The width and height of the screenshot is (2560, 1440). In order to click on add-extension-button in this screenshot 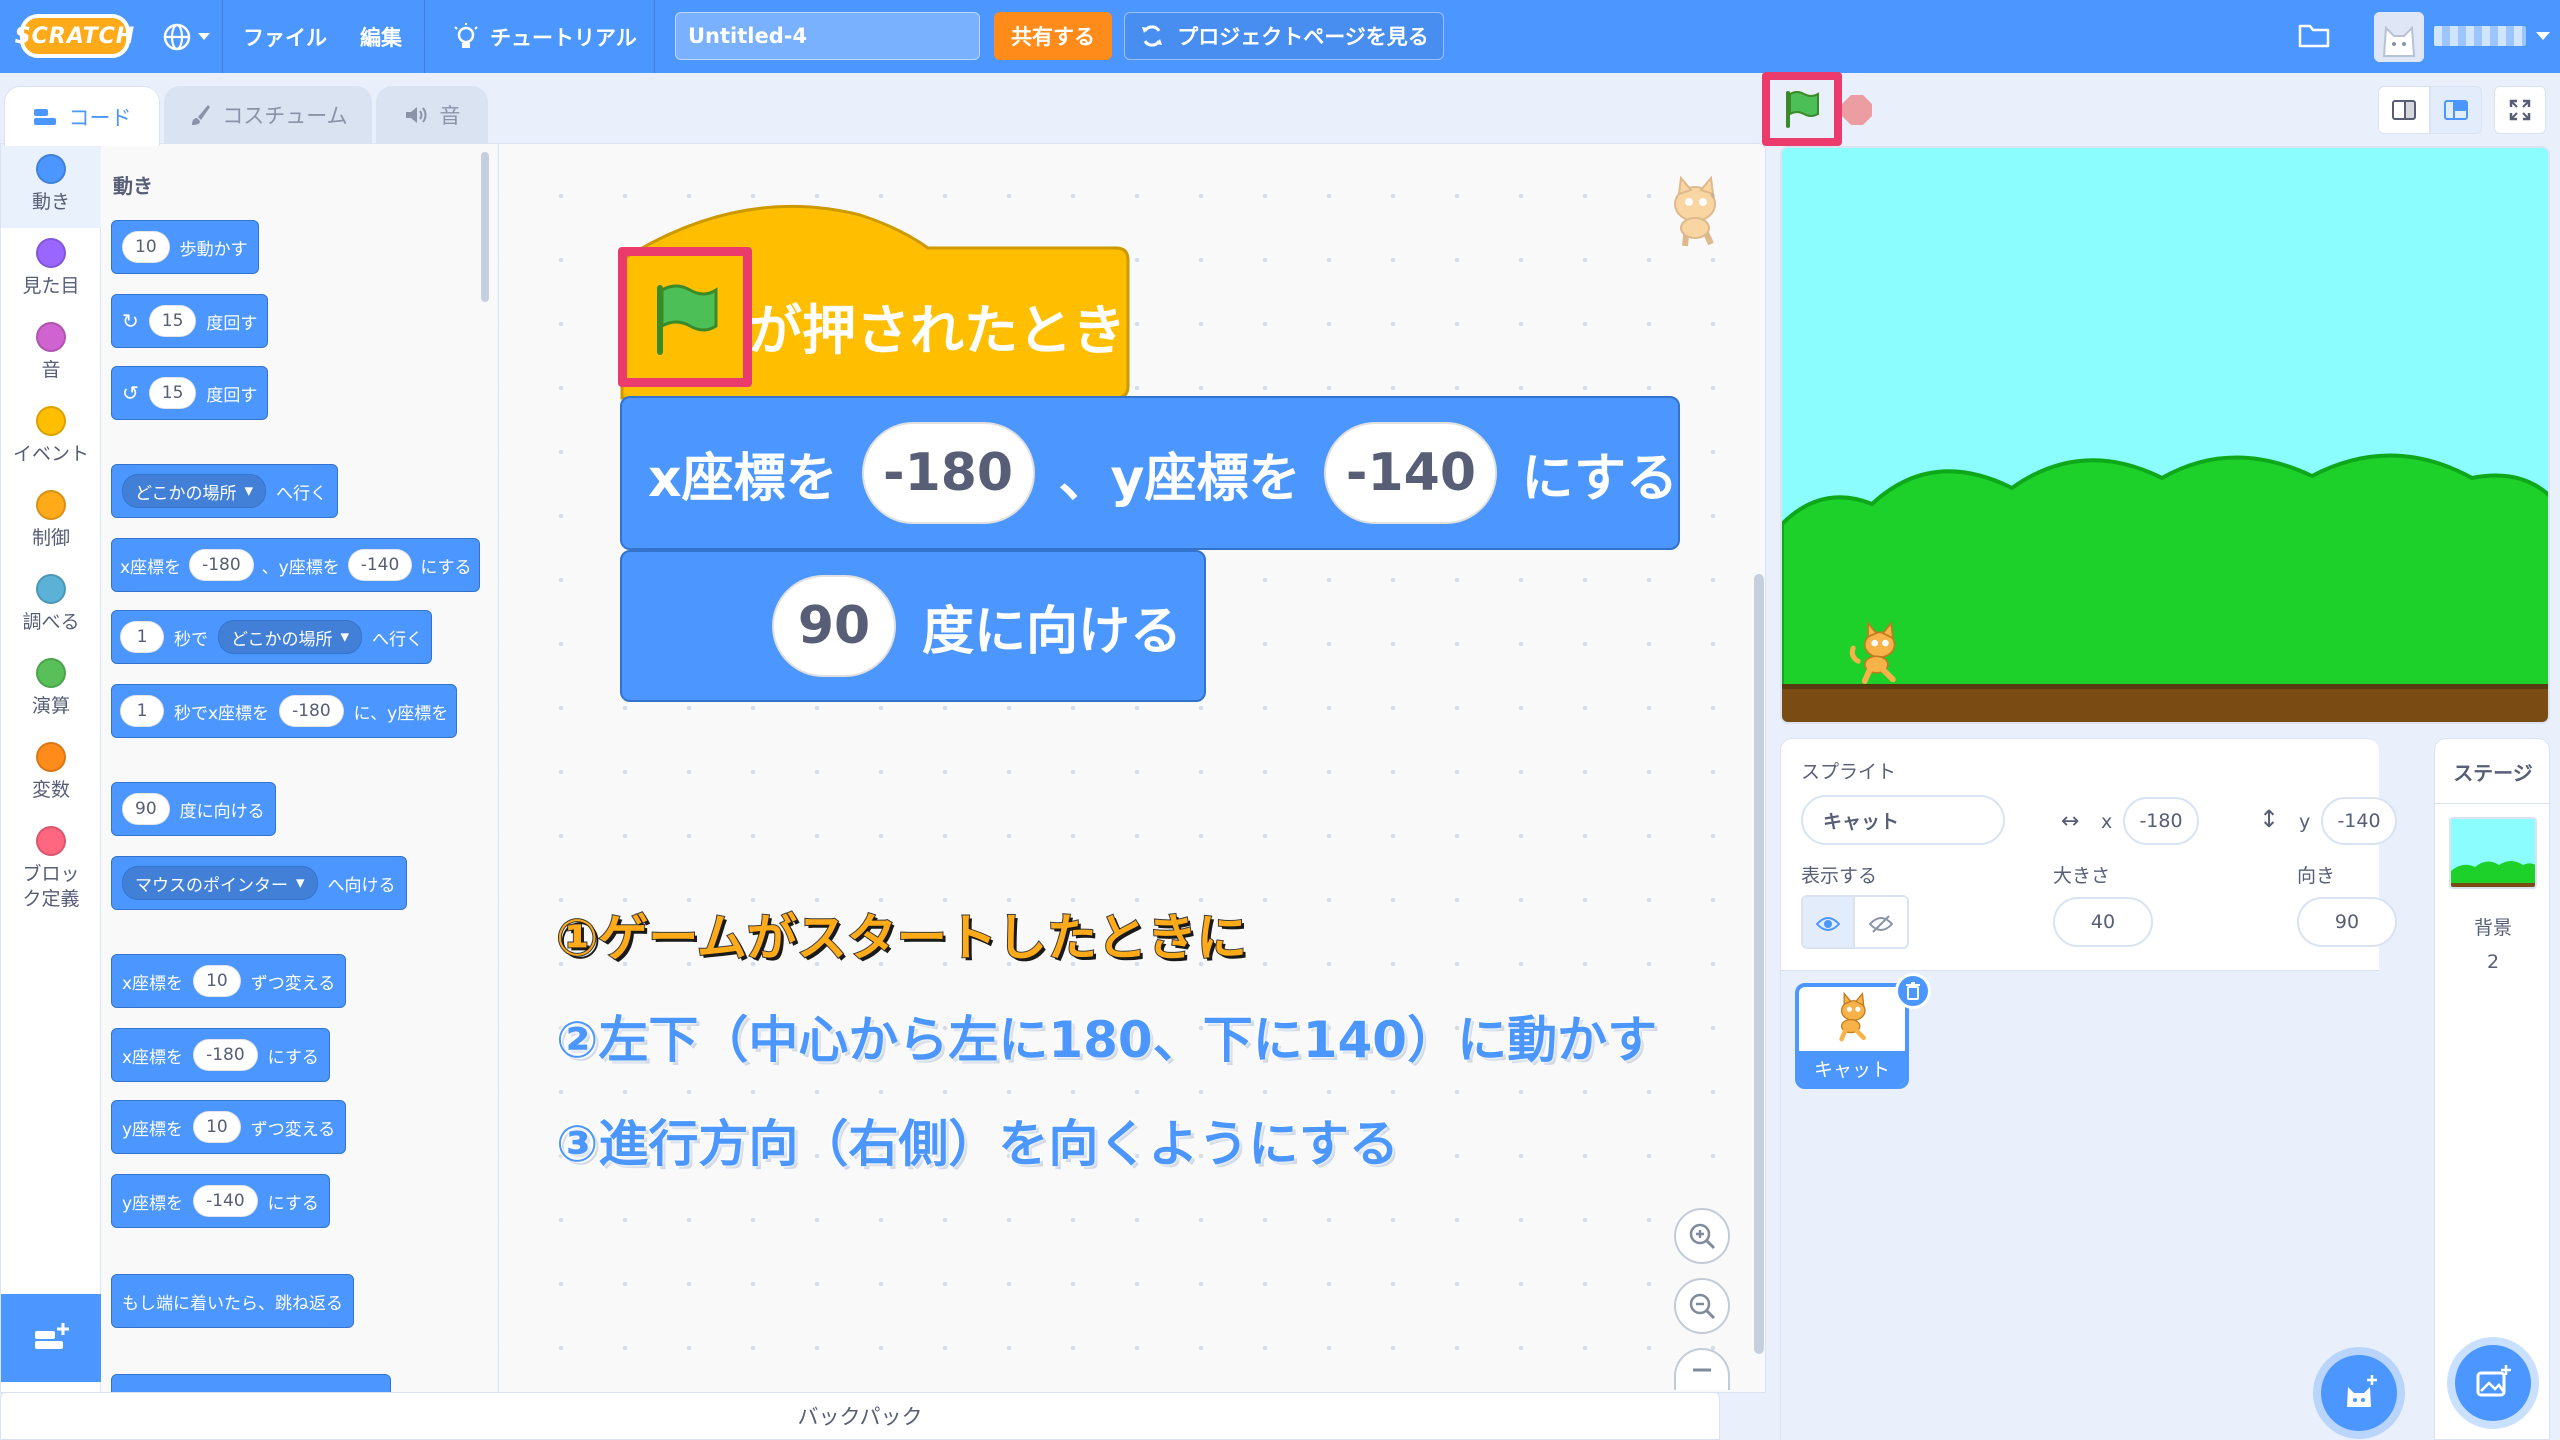, I will do `click(51, 1338)`.